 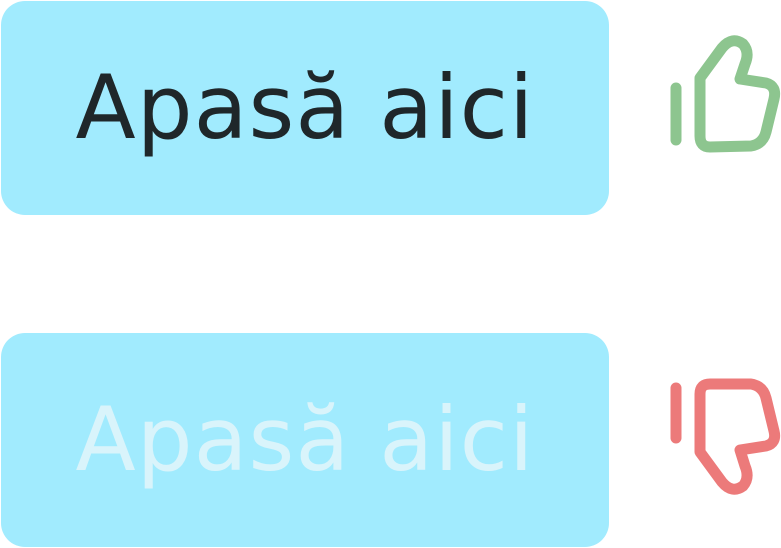 I want to click on bad-contrast-button-label: Apasă aici, so click(x=305, y=439).